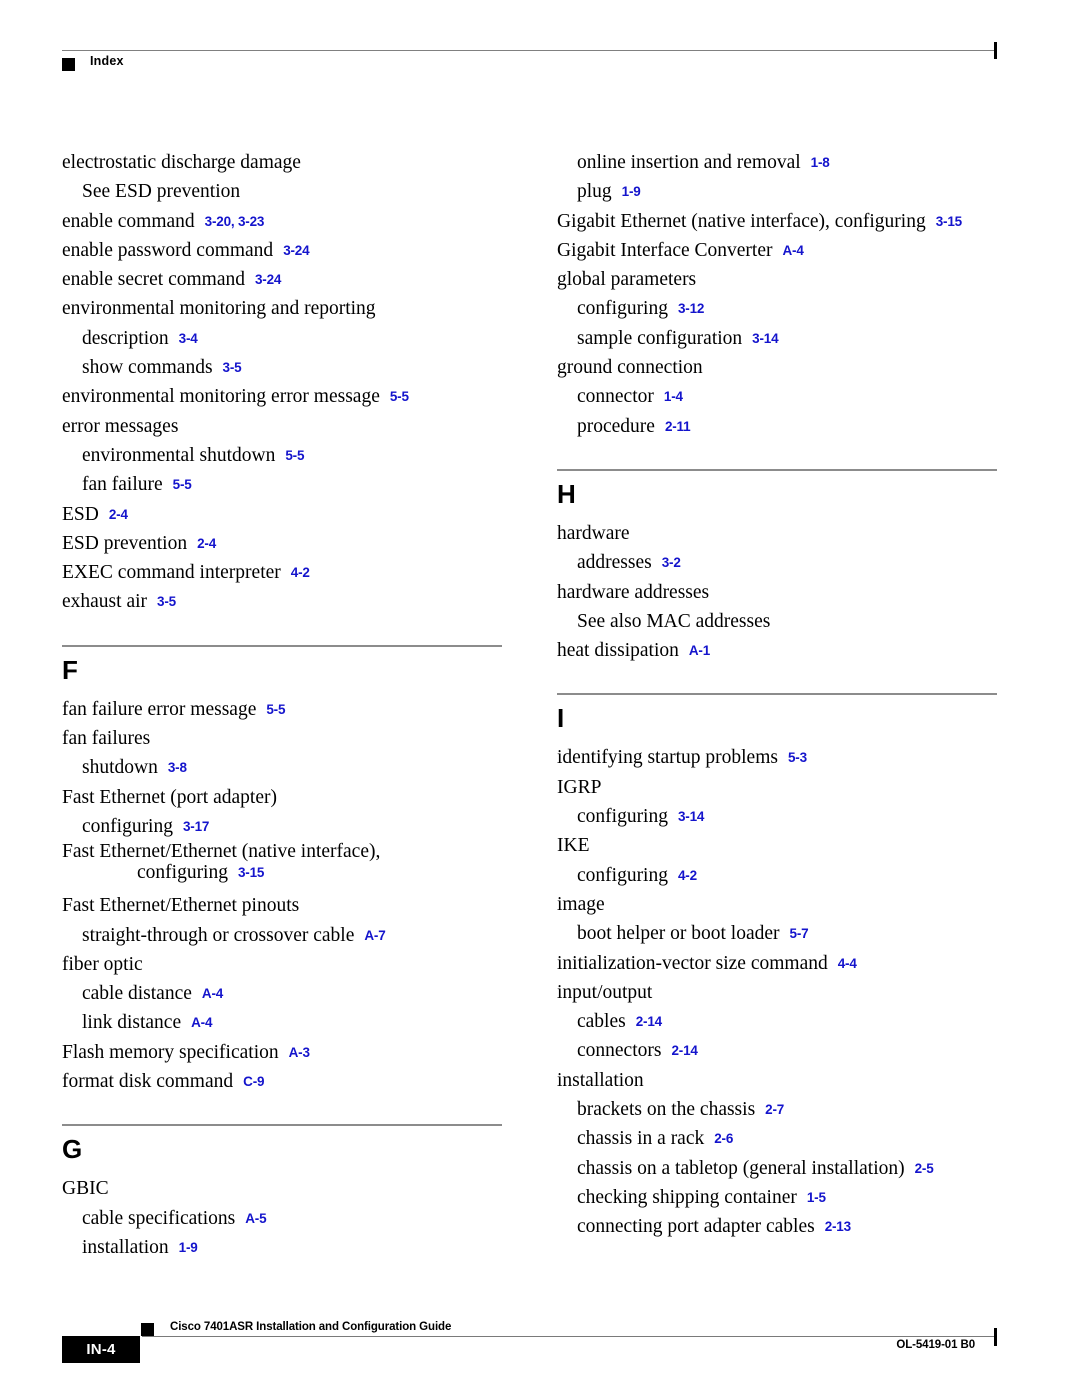 The width and height of the screenshot is (1080, 1397). Describe the element at coordinates (147, 368) in the screenshot. I see `index-entry-label: show commands` at that location.